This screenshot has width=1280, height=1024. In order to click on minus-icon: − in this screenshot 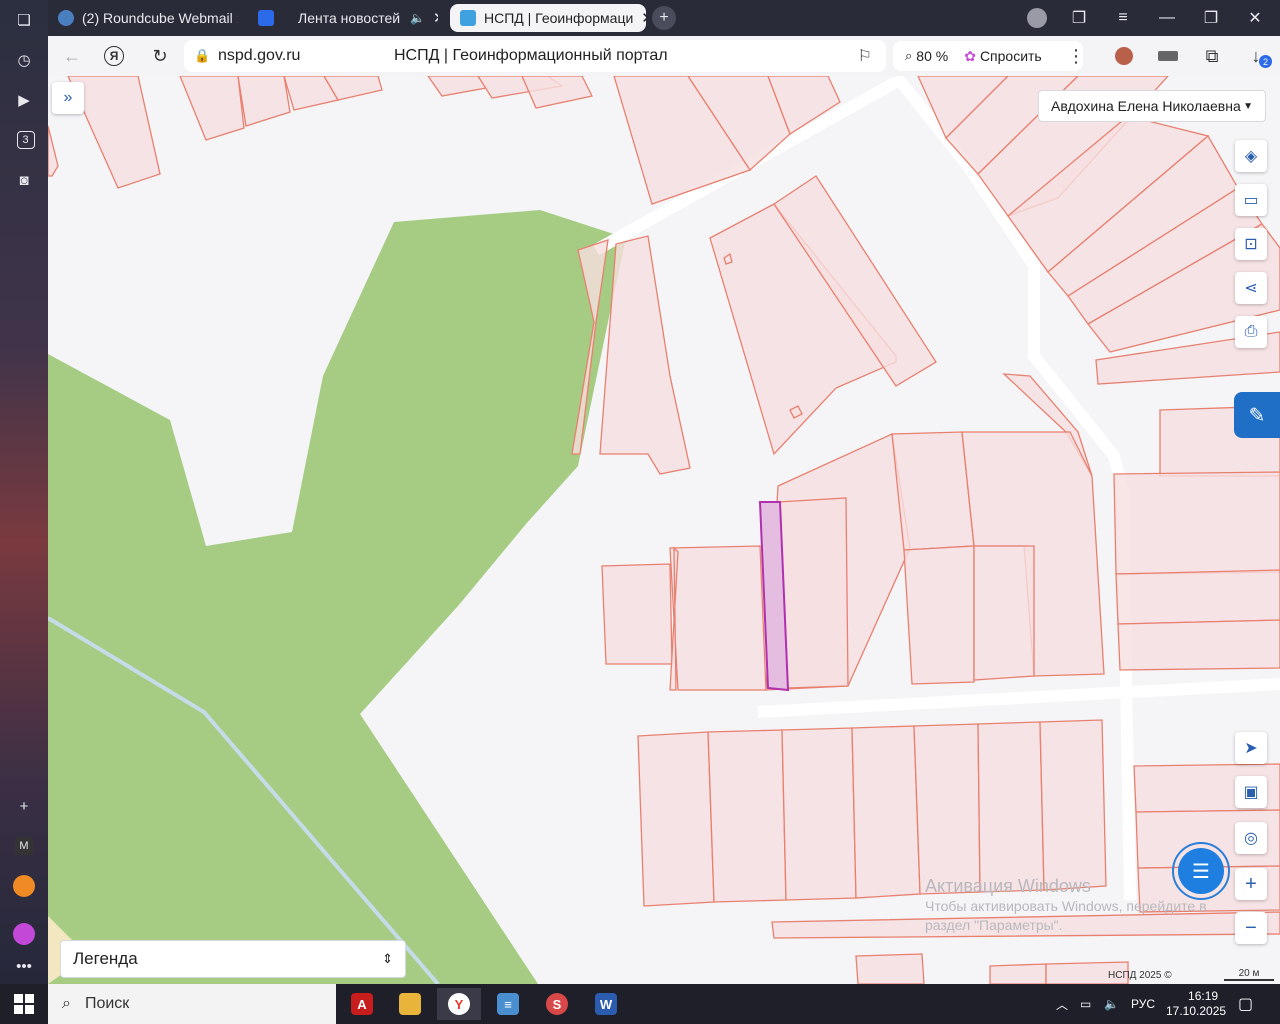, I will do `click(1251, 927)`.